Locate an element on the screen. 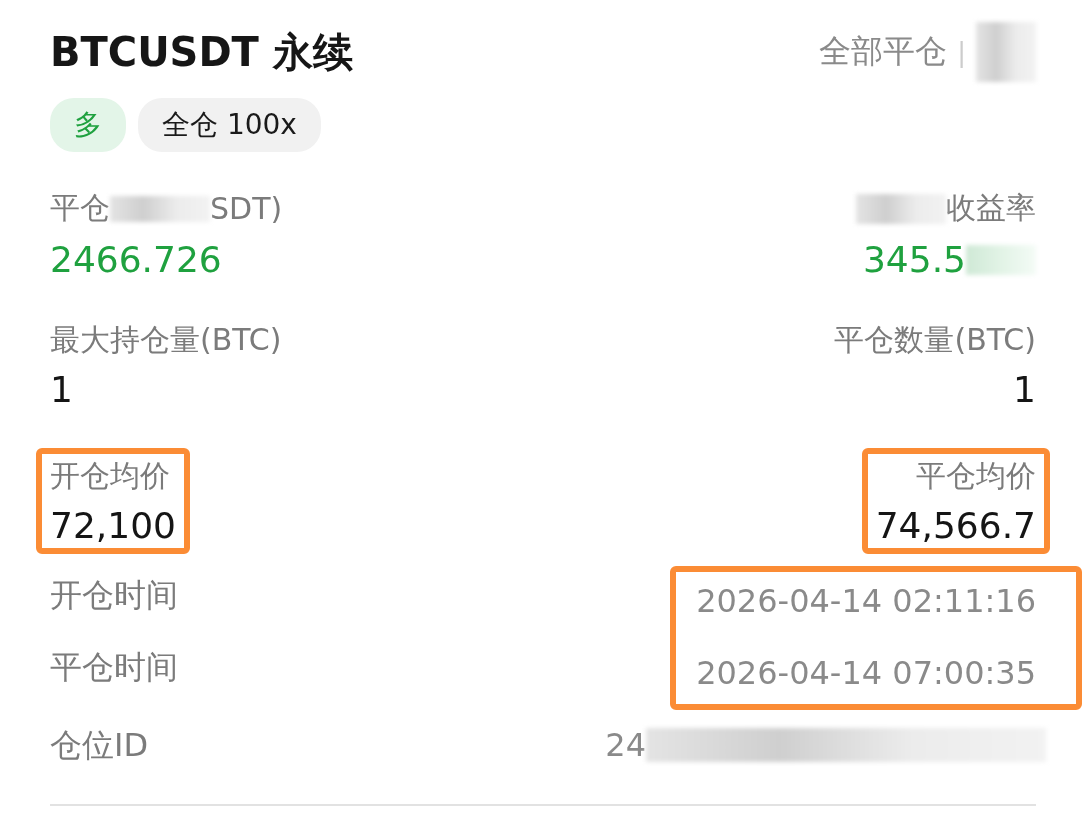  pnl-value: 2466.726 is located at coordinates (136, 259).